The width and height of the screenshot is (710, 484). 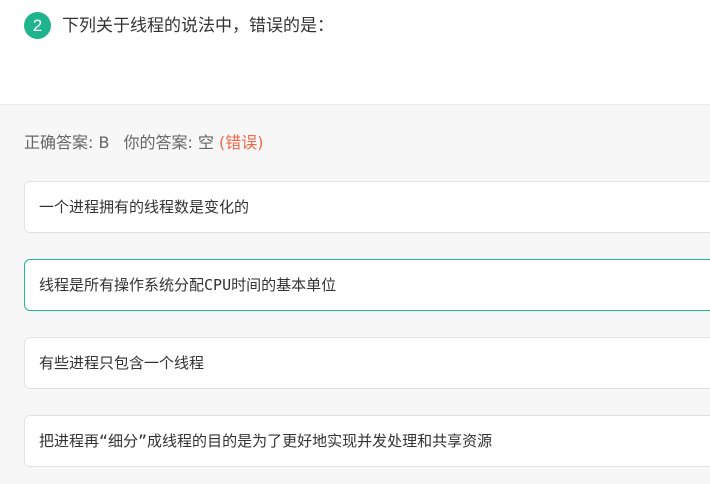 I want to click on your-answer-label: 你的答案: 空, so click(x=168, y=142).